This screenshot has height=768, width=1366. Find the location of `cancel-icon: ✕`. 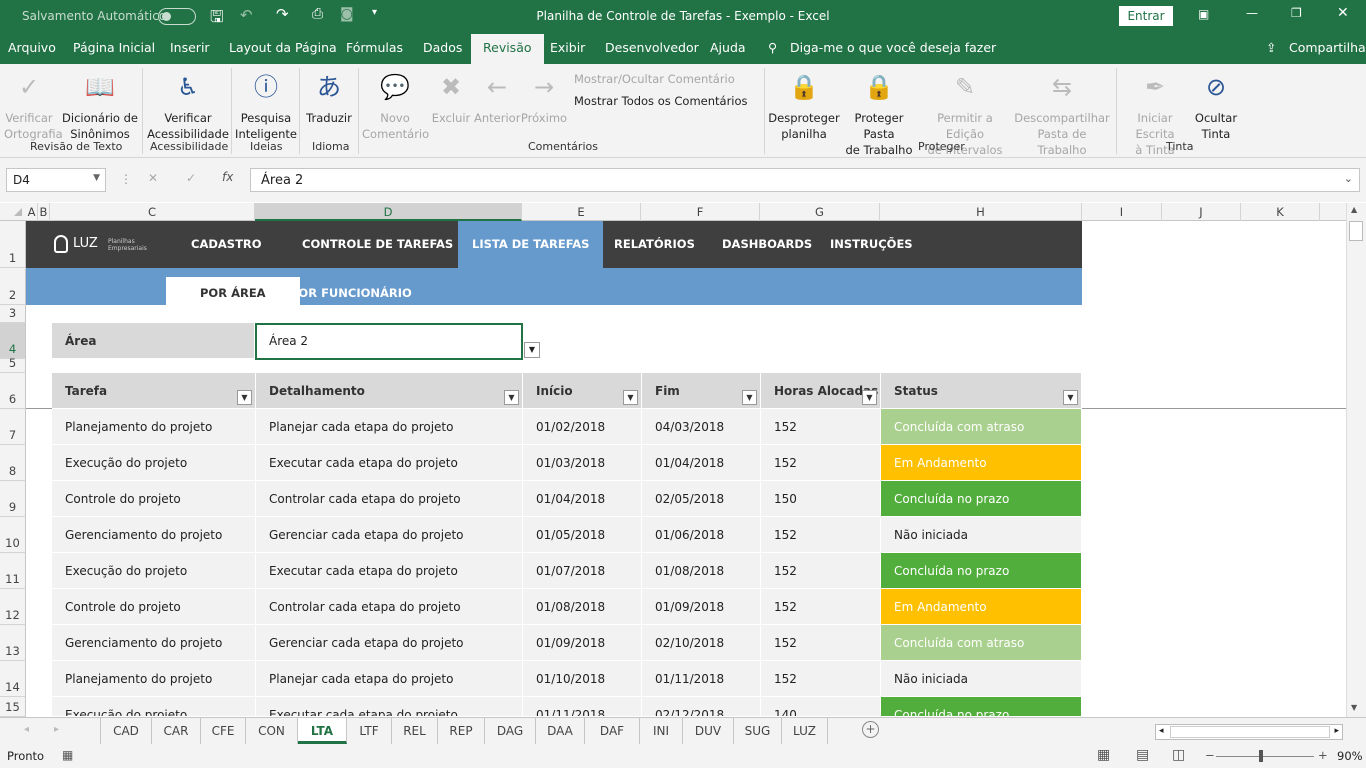

cancel-icon: ✕ is located at coordinates (153, 178).